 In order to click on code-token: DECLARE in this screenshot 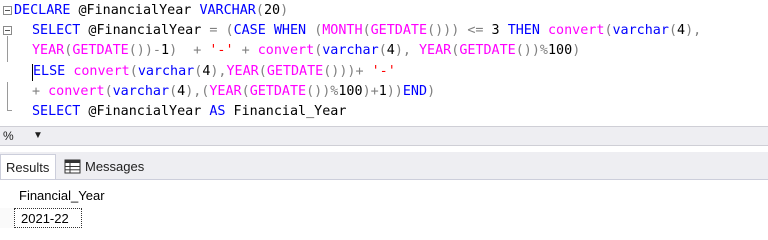, I will do `click(42, 10)`.